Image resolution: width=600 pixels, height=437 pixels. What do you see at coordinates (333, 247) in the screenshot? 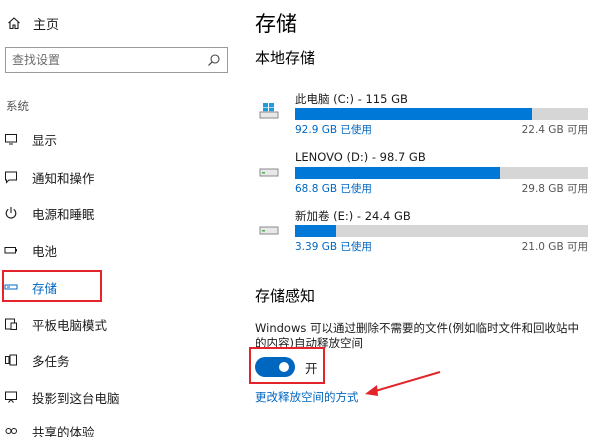
I see `drive-used-text: 3.39 GB 已使用` at bounding box center [333, 247].